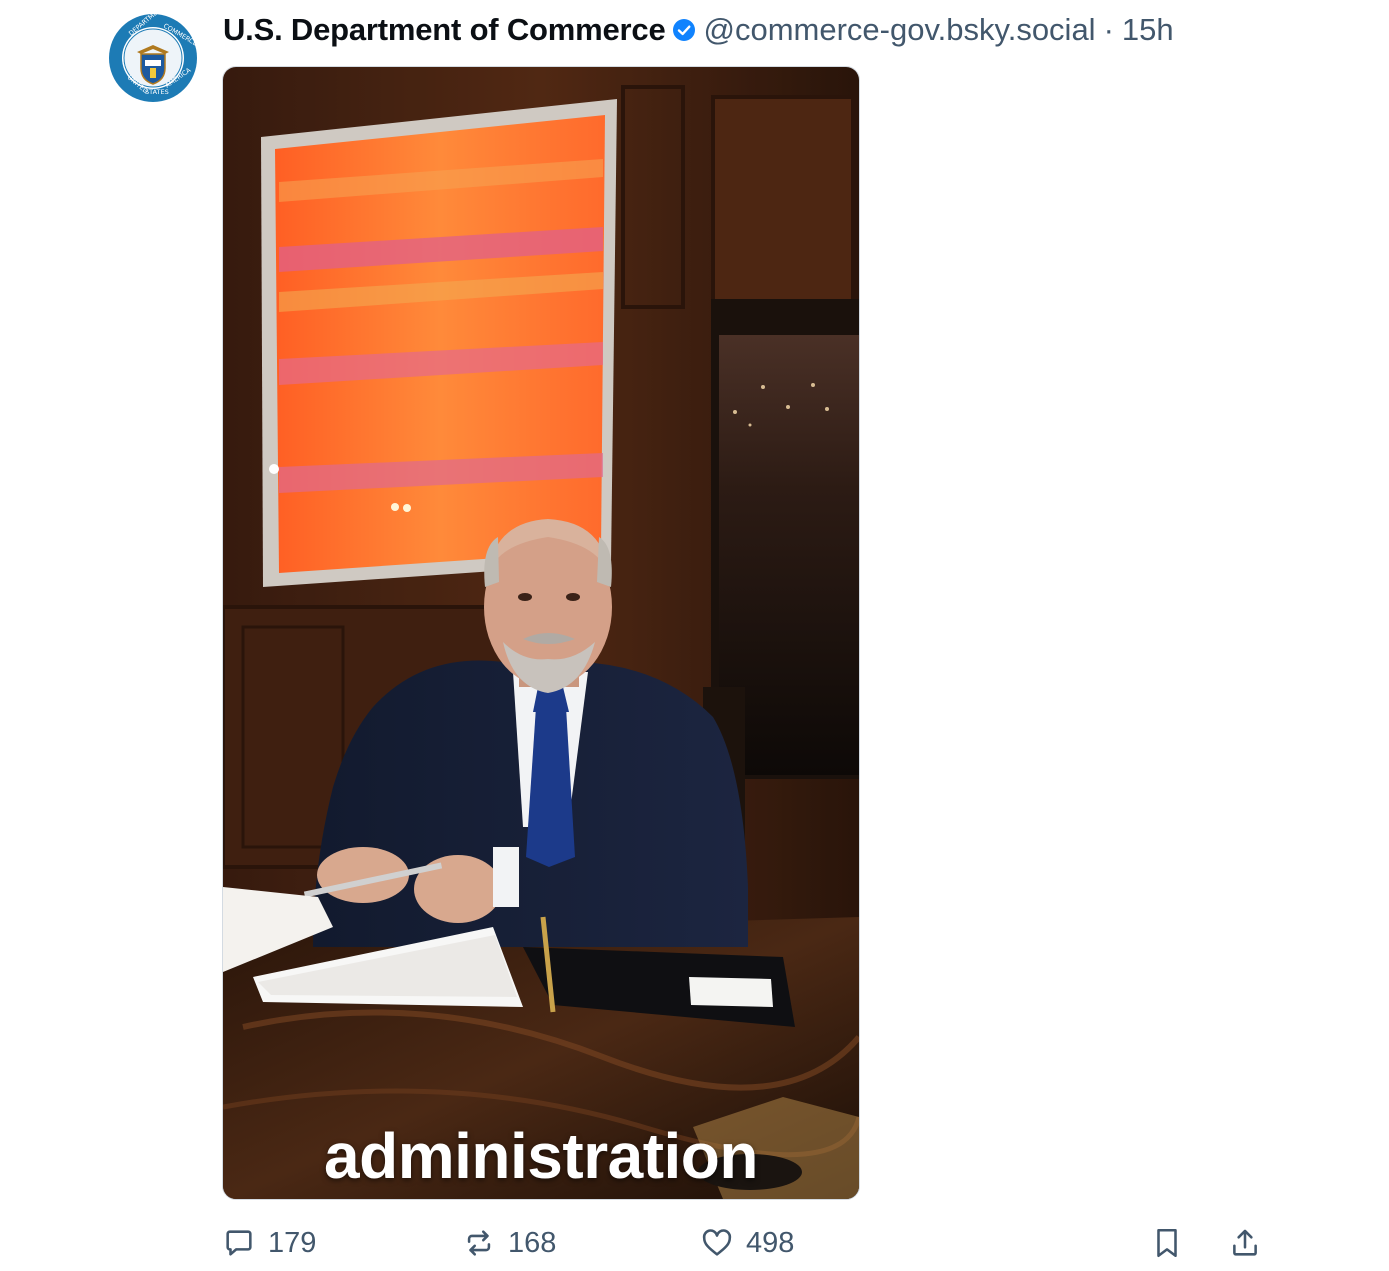 The image size is (1389, 1271). Describe the element at coordinates (1245, 1242) in the screenshot. I see `share-icon` at that location.